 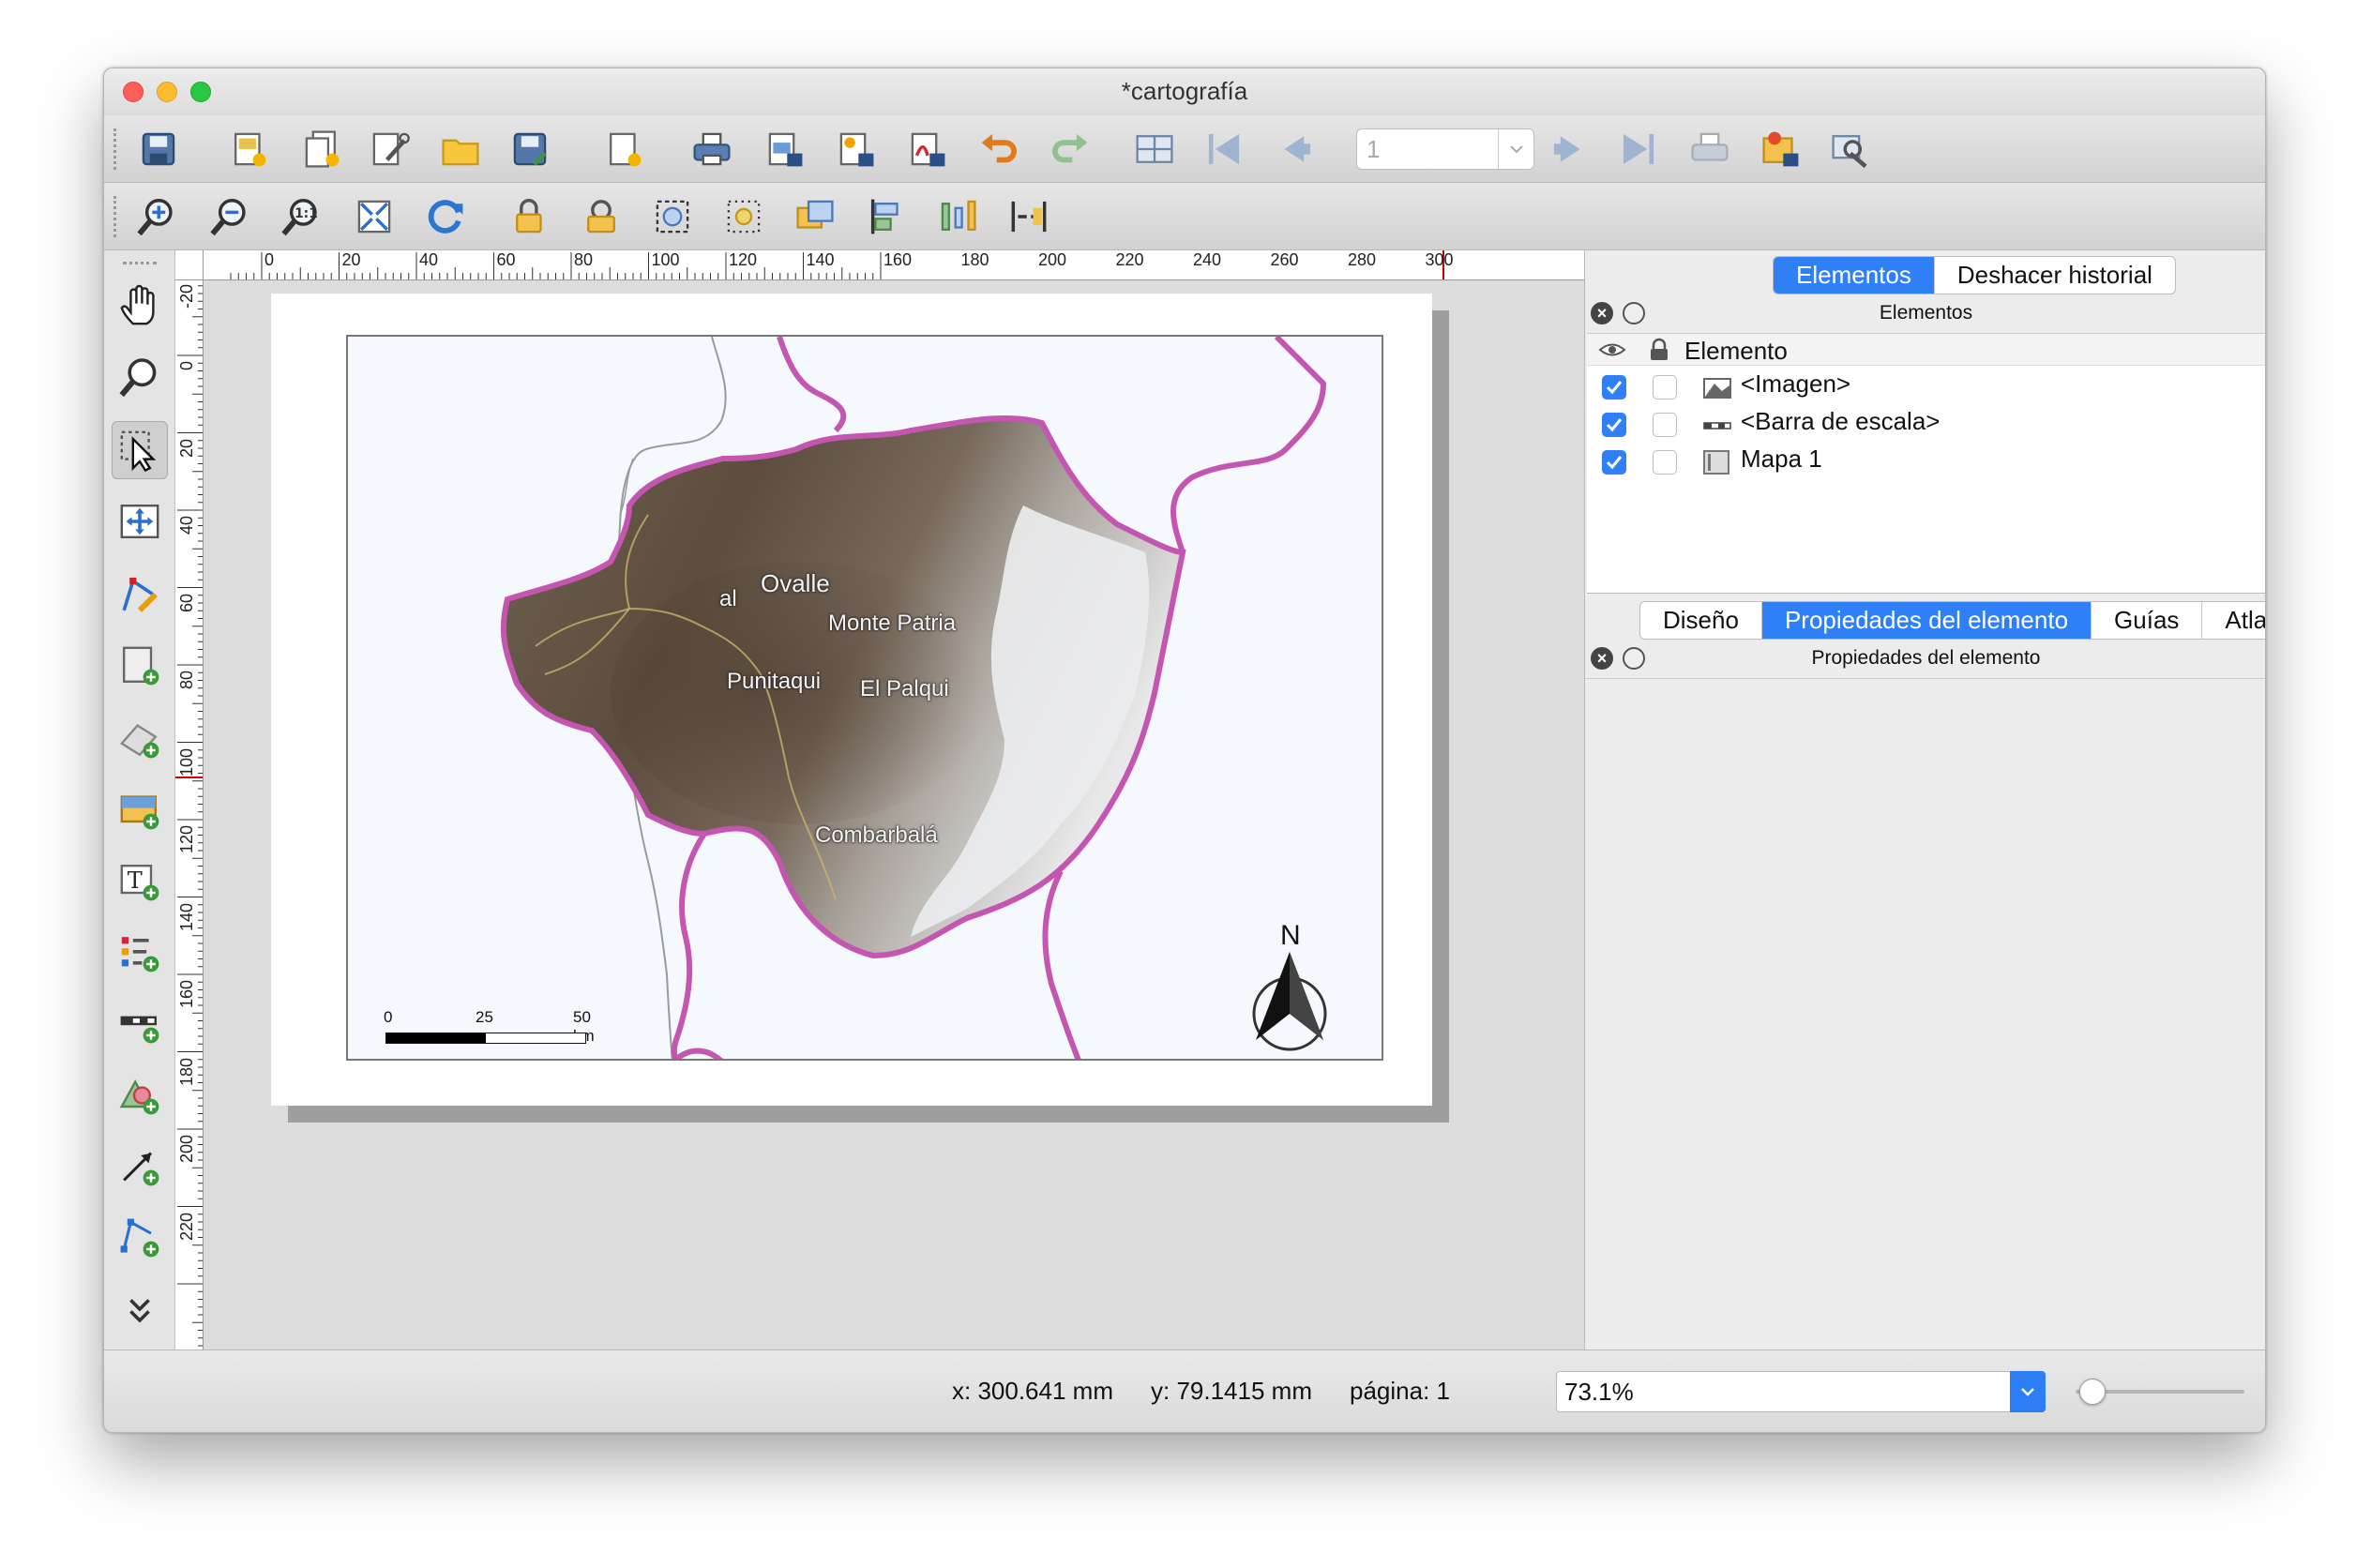 What do you see at coordinates (140, 594) in the screenshot?
I see `edit-nodes-icon` at bounding box center [140, 594].